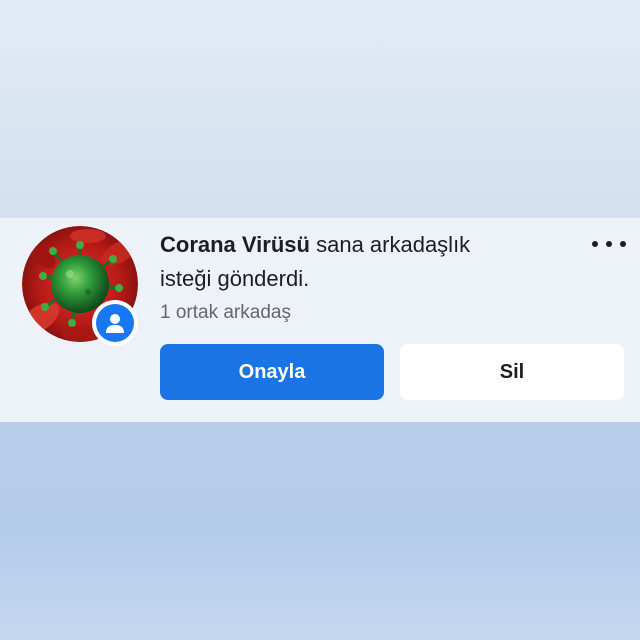 This screenshot has height=640, width=640. What do you see at coordinates (512, 372) in the screenshot?
I see `delete-button: Sil` at bounding box center [512, 372].